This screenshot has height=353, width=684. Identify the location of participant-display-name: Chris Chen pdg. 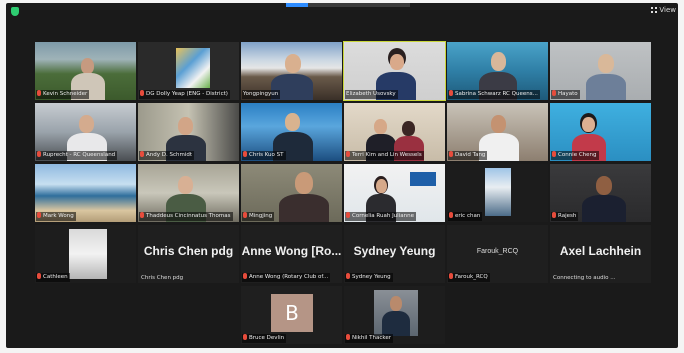
(188, 251).